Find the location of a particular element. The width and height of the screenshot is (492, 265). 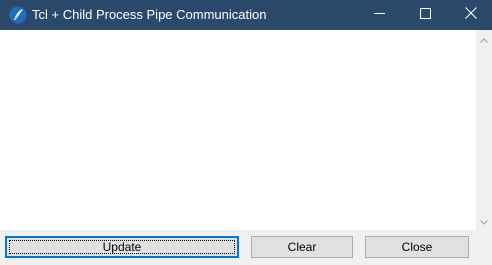

minimize-icon is located at coordinates (379, 15).